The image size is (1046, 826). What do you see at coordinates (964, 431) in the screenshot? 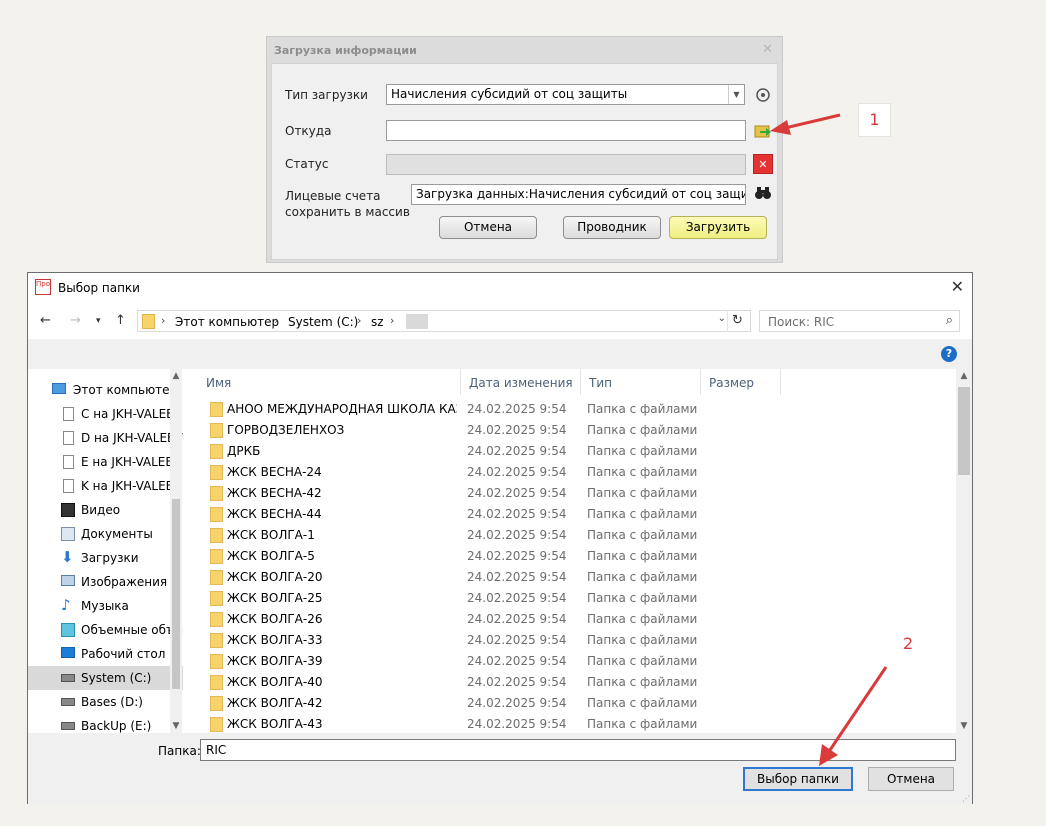
I see `file-list-scrollbar-thumb` at bounding box center [964, 431].